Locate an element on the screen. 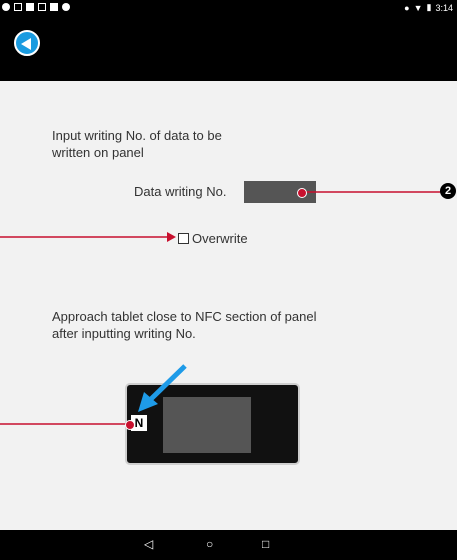  callout-number-badge: 2 is located at coordinates (448, 191).